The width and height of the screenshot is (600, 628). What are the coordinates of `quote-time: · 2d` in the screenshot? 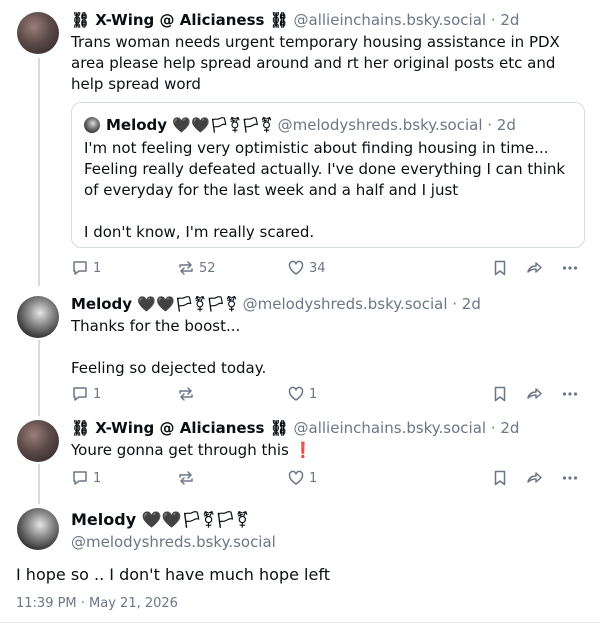 It's located at (499, 125).